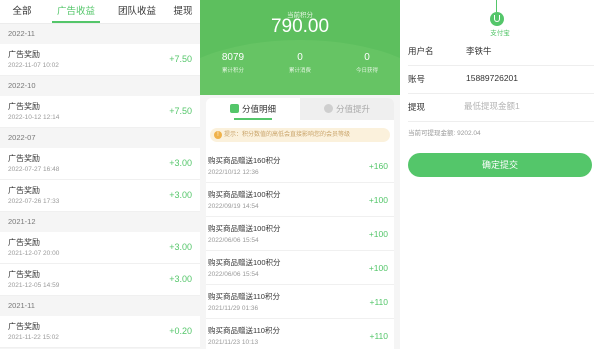 This screenshot has width=600, height=349. Describe the element at coordinates (366, 71) in the screenshot. I see `stat-label: 今日获得` at that location.